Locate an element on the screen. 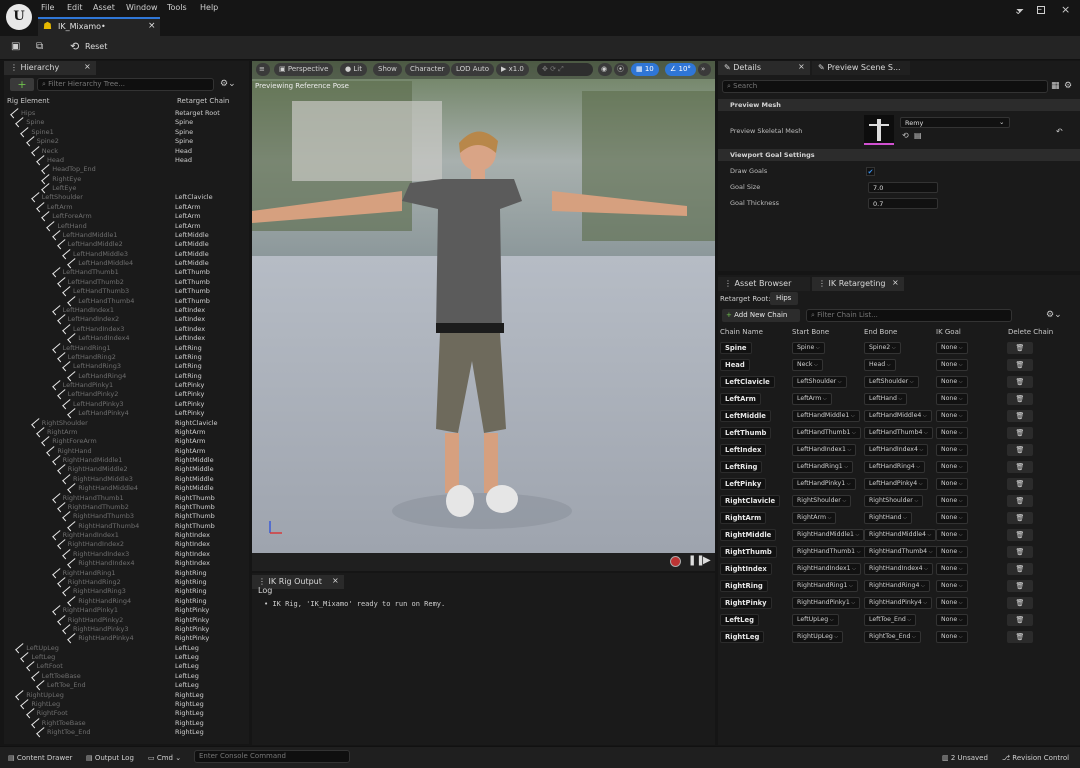 The image size is (1080, 768). start-bone-dropdown: LeftUpLeg is located at coordinates (815, 620).